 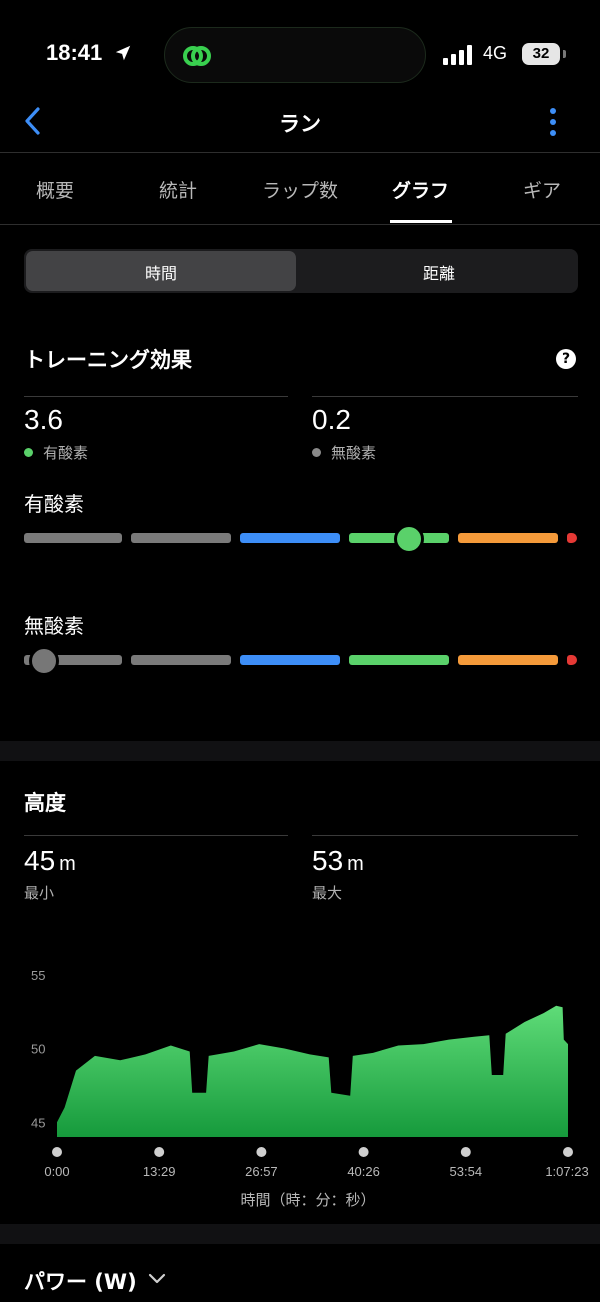 I want to click on anaerobic-value: 0.2, so click(x=331, y=419).